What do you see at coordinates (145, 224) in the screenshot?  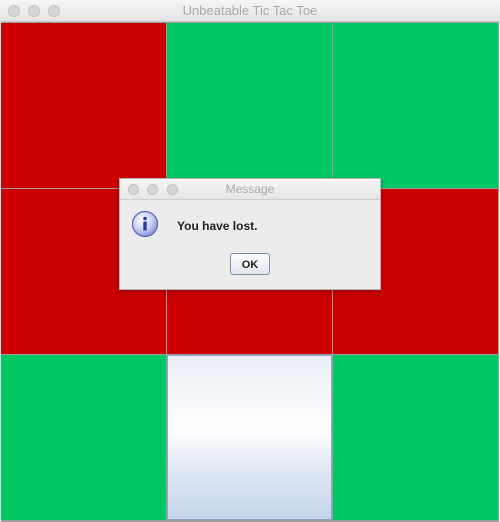 I see `info-icon` at bounding box center [145, 224].